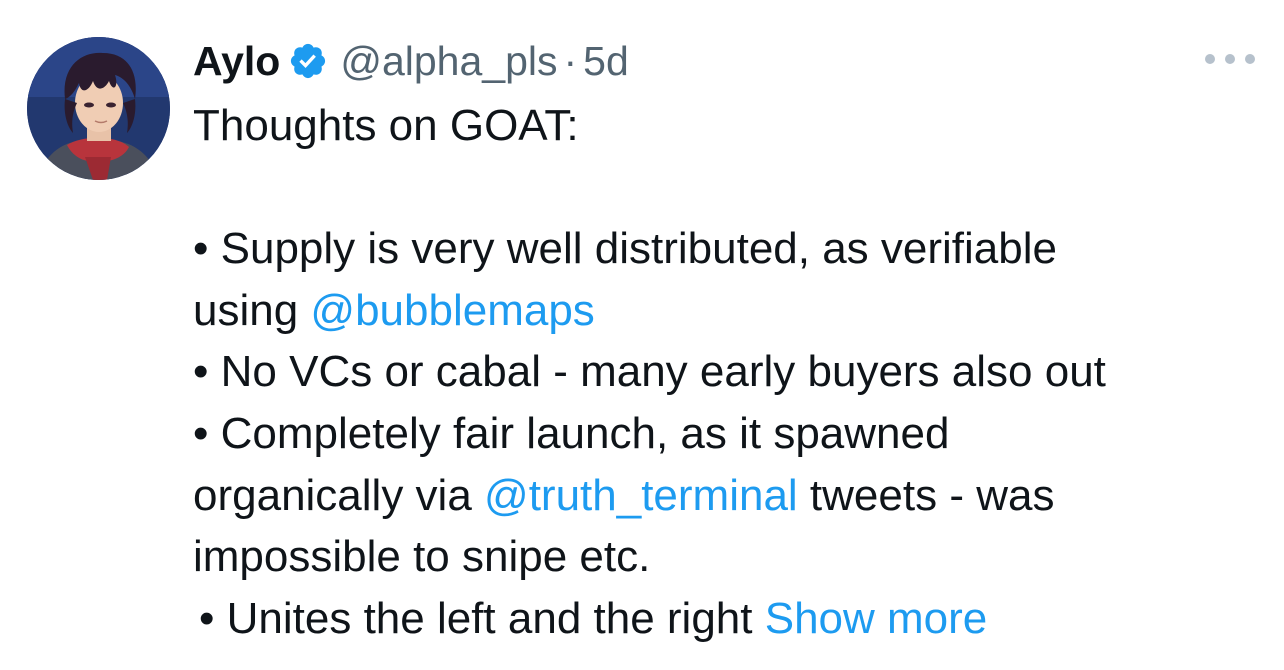 This screenshot has width=1284, height=670. What do you see at coordinates (422, 557) in the screenshot?
I see `tweet-line-bullet3c: impossible to snipe etc.` at bounding box center [422, 557].